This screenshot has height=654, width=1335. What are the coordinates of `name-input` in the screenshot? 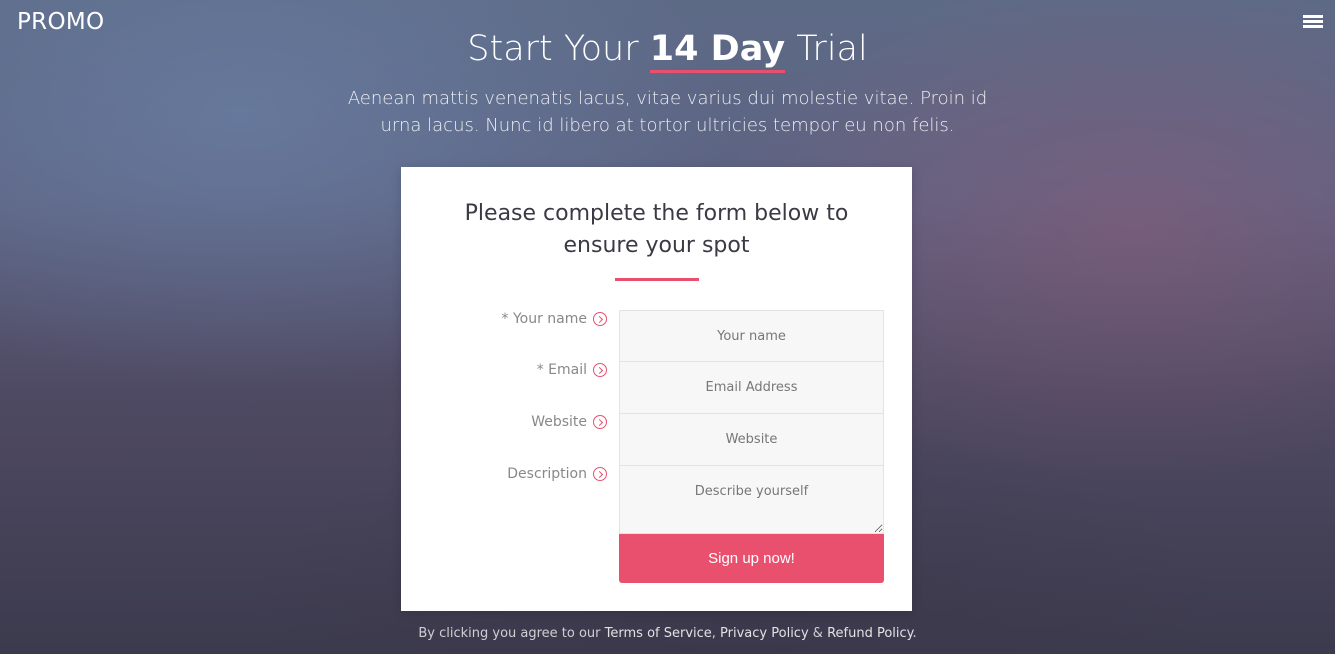 It's located at (751, 336).